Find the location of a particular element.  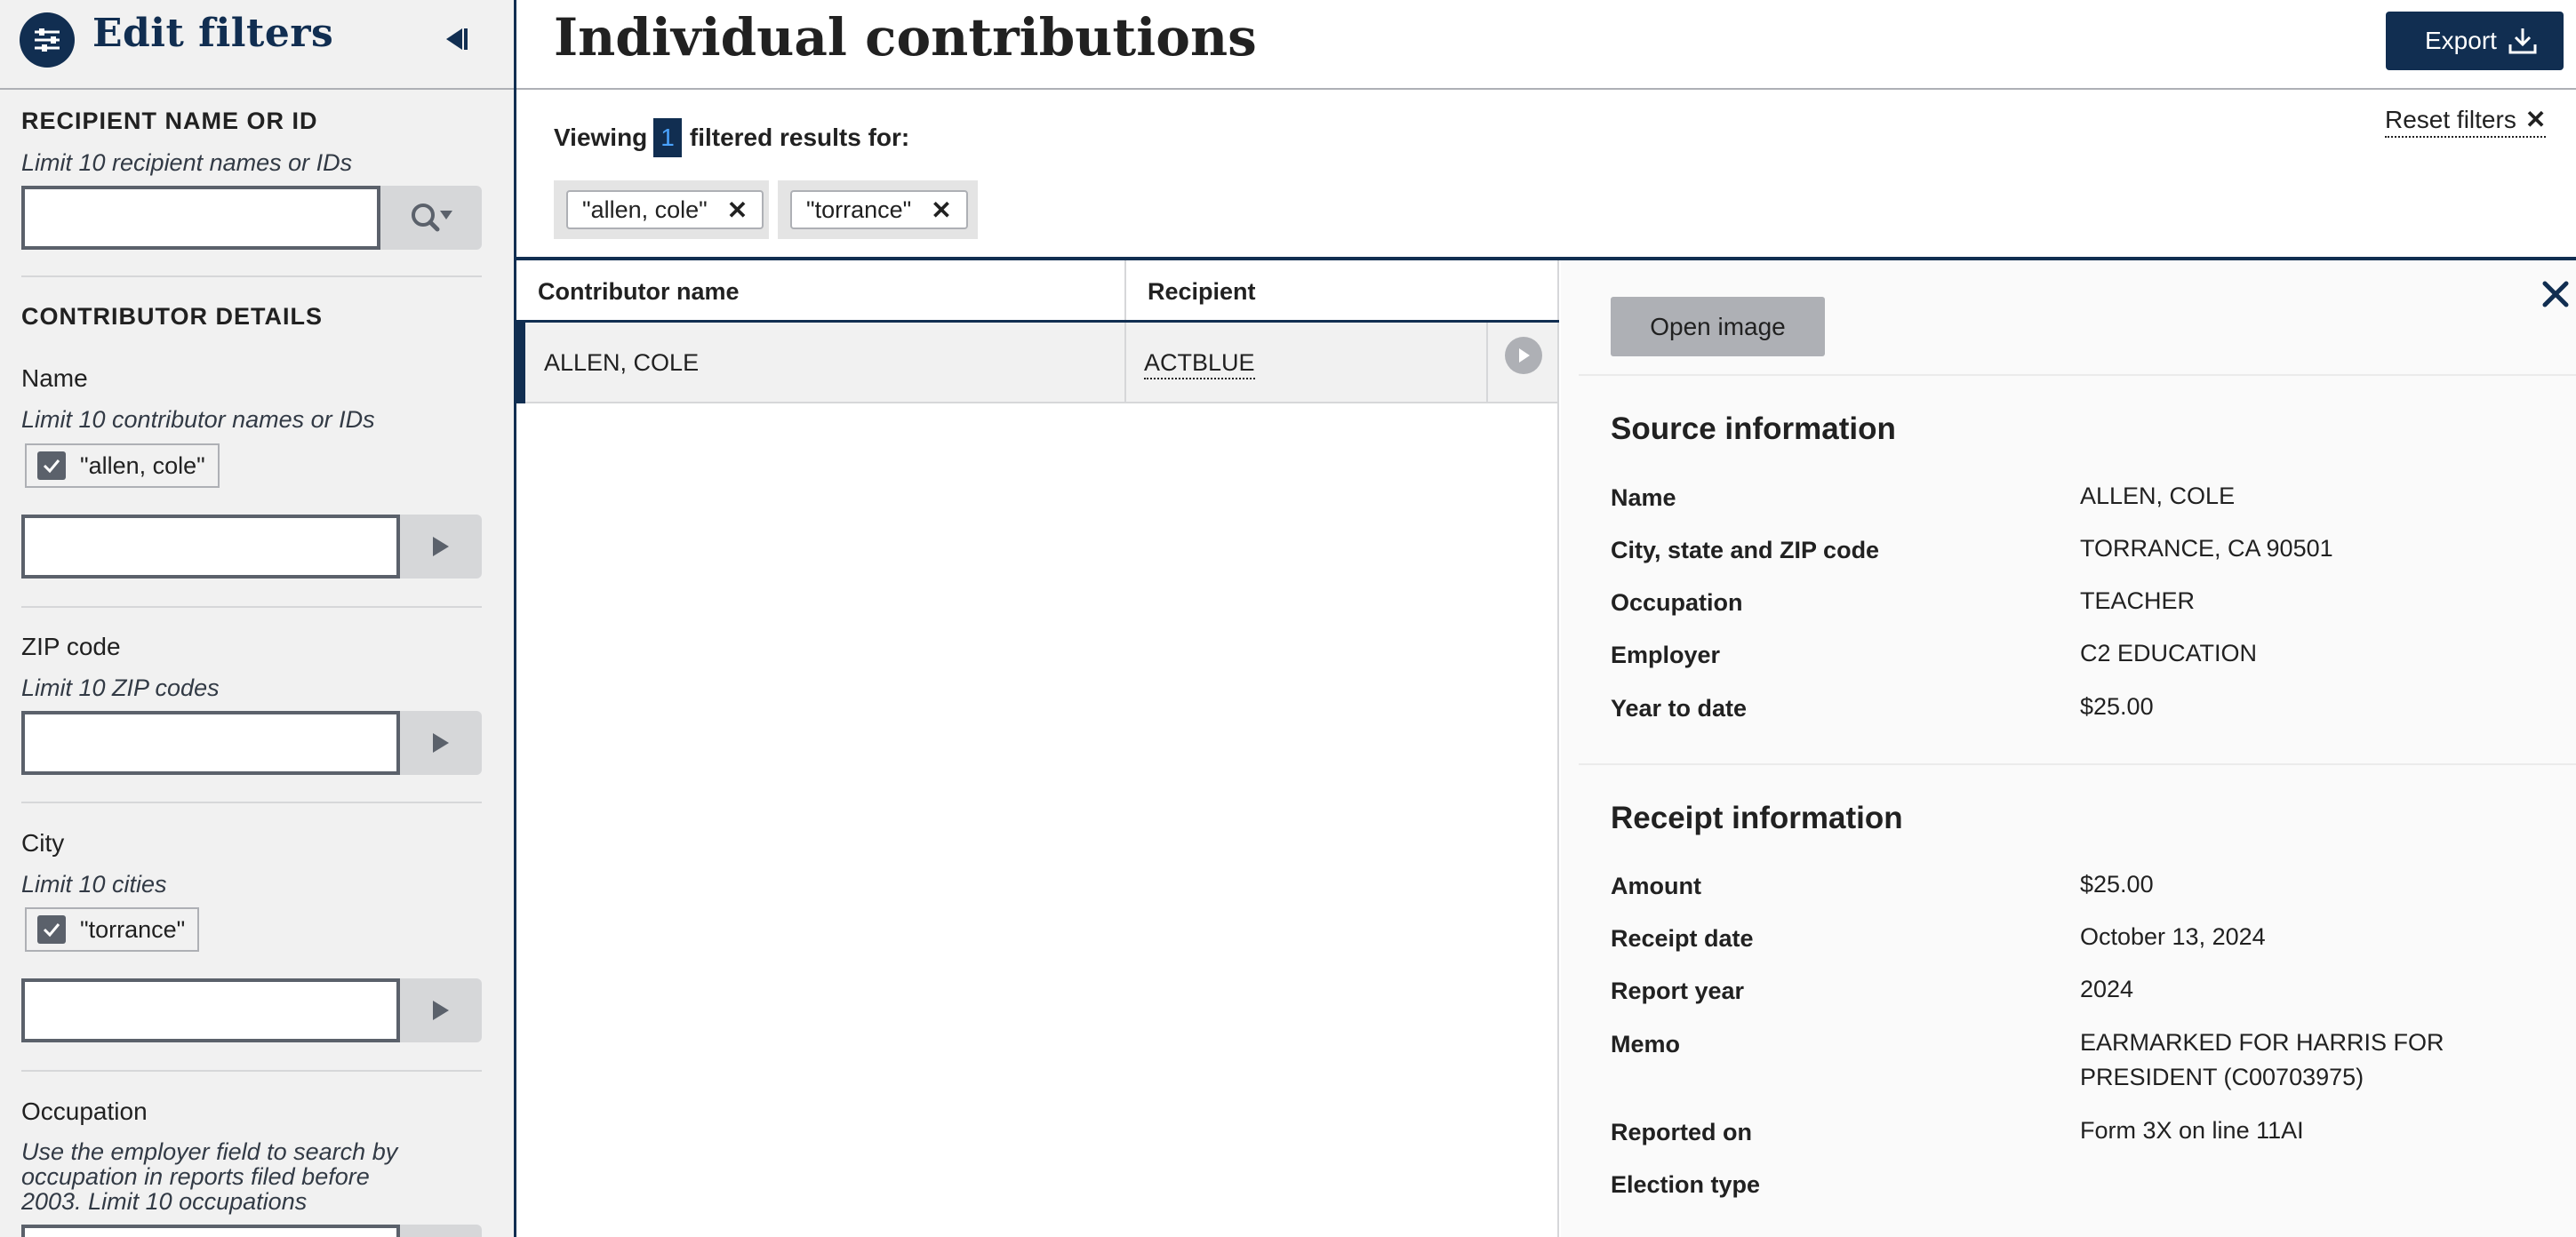

active-filter-pill: "torrance" ✕ is located at coordinates (879, 209).